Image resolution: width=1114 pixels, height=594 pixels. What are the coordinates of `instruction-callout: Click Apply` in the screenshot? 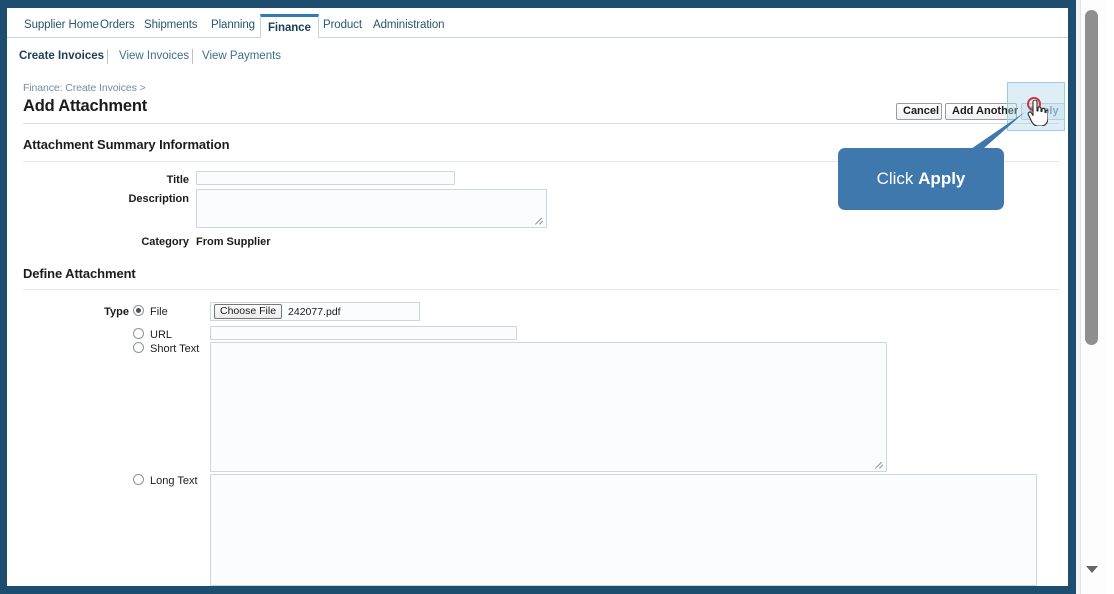 It's located at (921, 179).